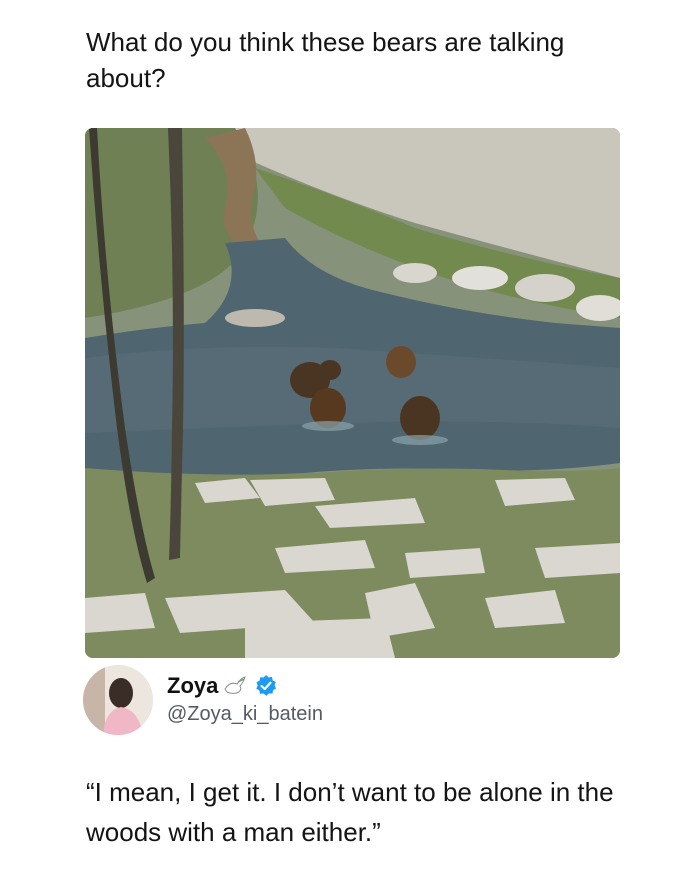 Image resolution: width=700 pixels, height=875 pixels. I want to click on verified-icon, so click(266, 686).